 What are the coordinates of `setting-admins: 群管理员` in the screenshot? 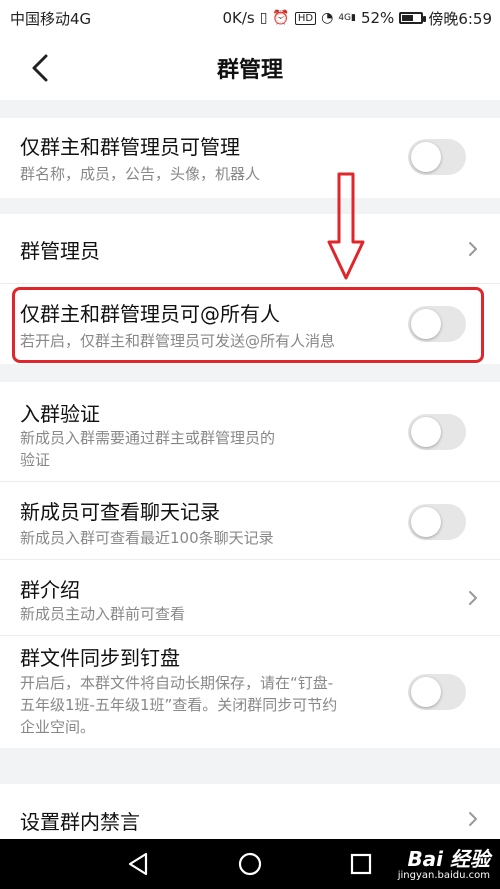 It's located at (250, 249).